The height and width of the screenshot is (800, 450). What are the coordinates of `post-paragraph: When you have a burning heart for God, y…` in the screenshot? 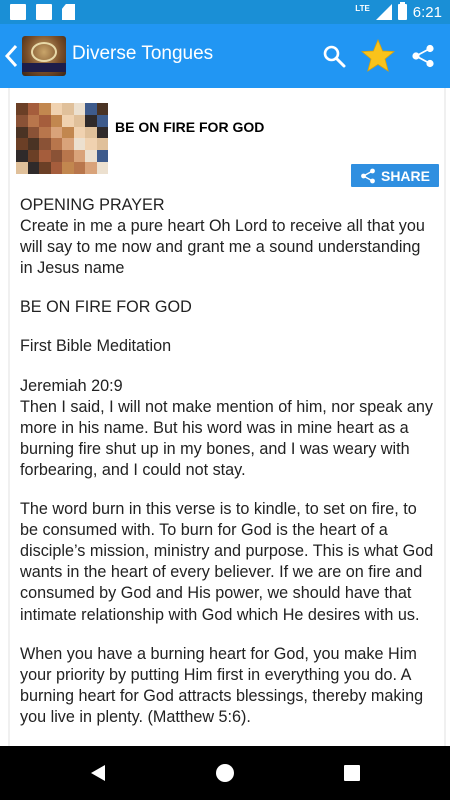 It's located at (227, 686).